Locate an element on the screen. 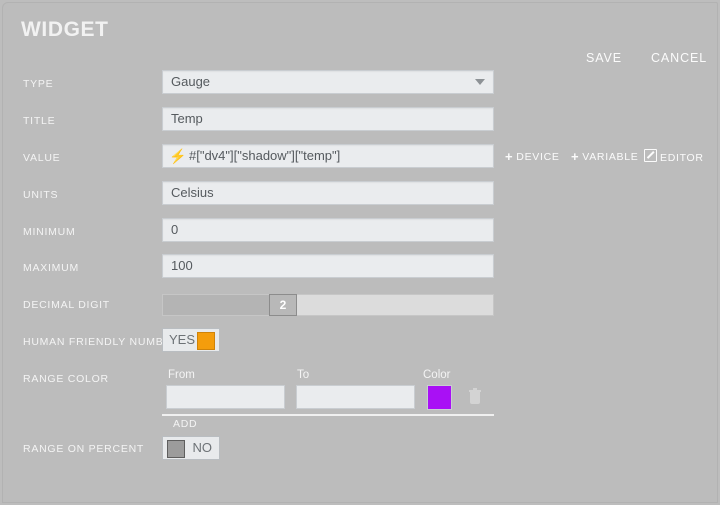 The width and height of the screenshot is (720, 505). range-color-divider is located at coordinates (328, 415).